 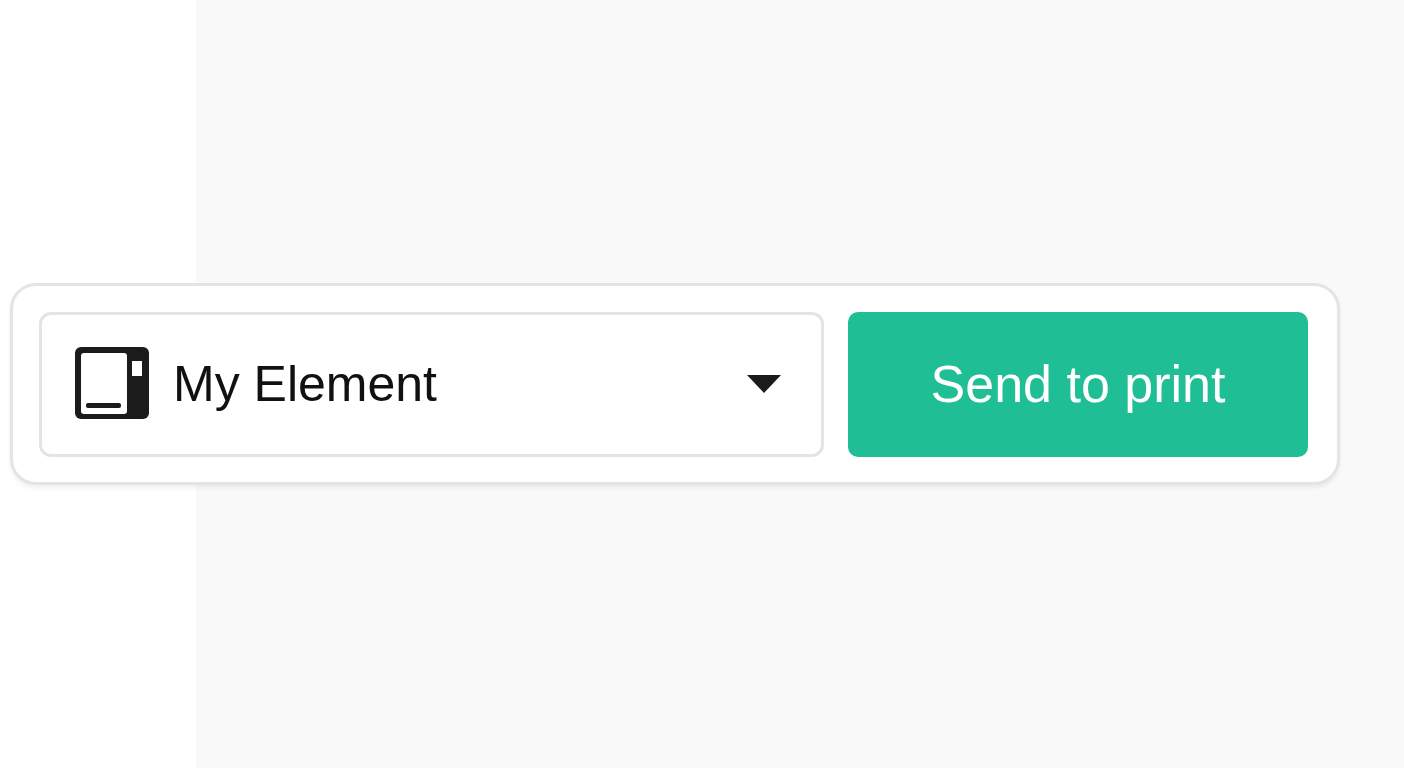 I want to click on caret-icon, so click(x=764, y=384).